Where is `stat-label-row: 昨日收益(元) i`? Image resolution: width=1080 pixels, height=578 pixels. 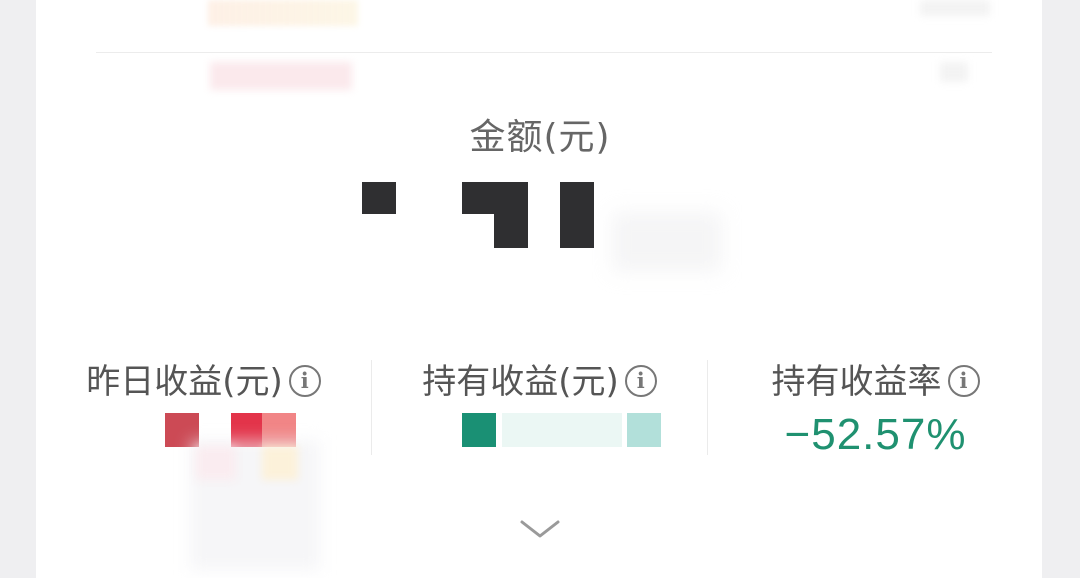
stat-label-row: 昨日收益(元) i is located at coordinates (203, 378).